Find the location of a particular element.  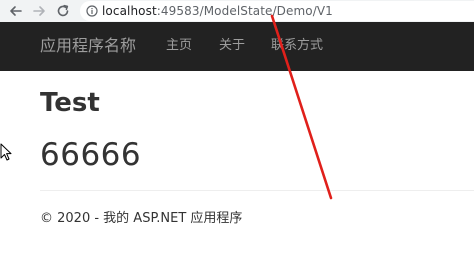

arrow-left-icon is located at coordinates (16, 11).